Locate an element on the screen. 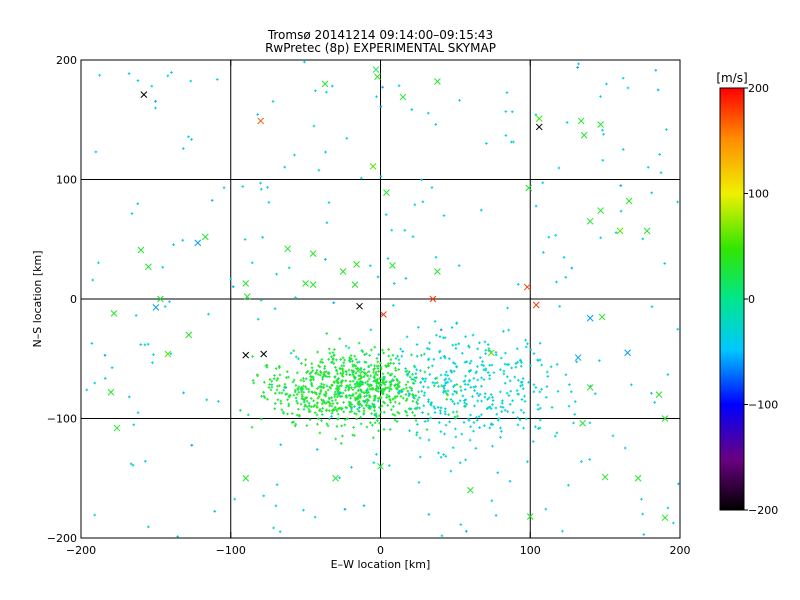  colorbar-ticks: 200 100 0 −100 −200 is located at coordinates (761, 299).